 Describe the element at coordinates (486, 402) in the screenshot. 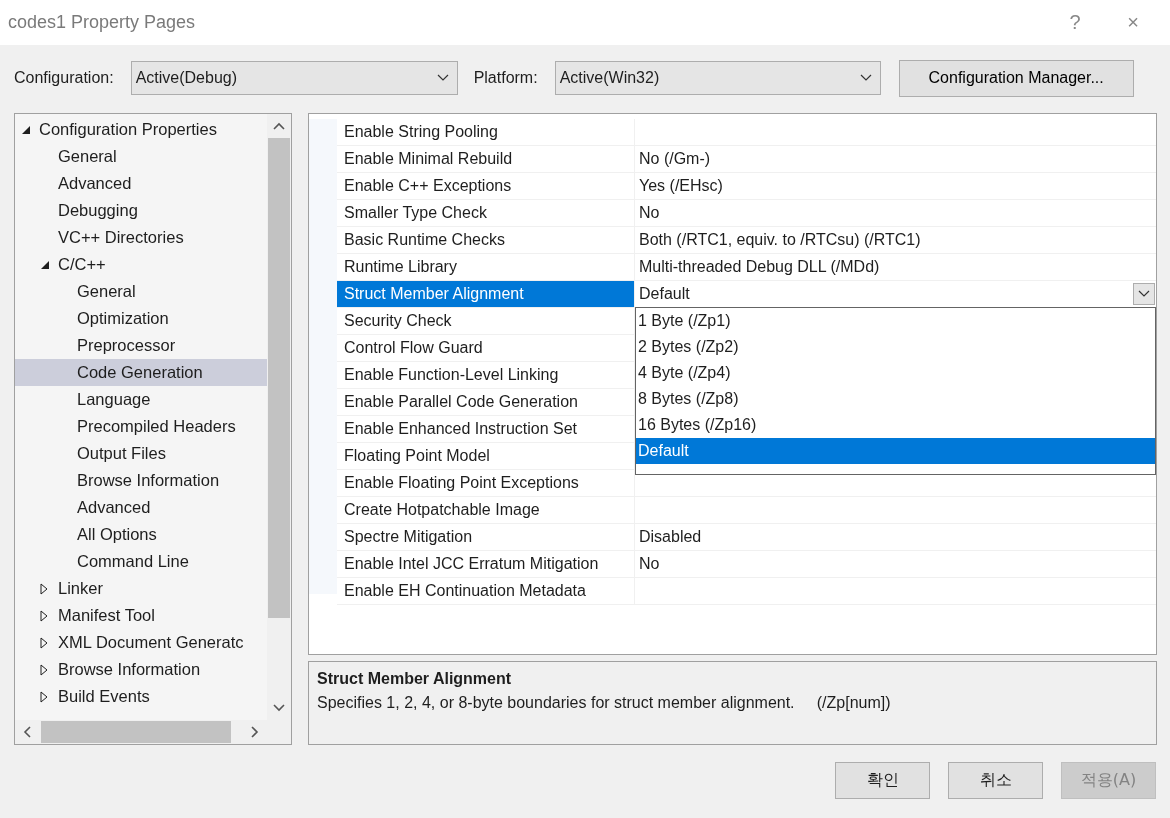

I see `property-name: Enable Parallel Code Generation` at that location.